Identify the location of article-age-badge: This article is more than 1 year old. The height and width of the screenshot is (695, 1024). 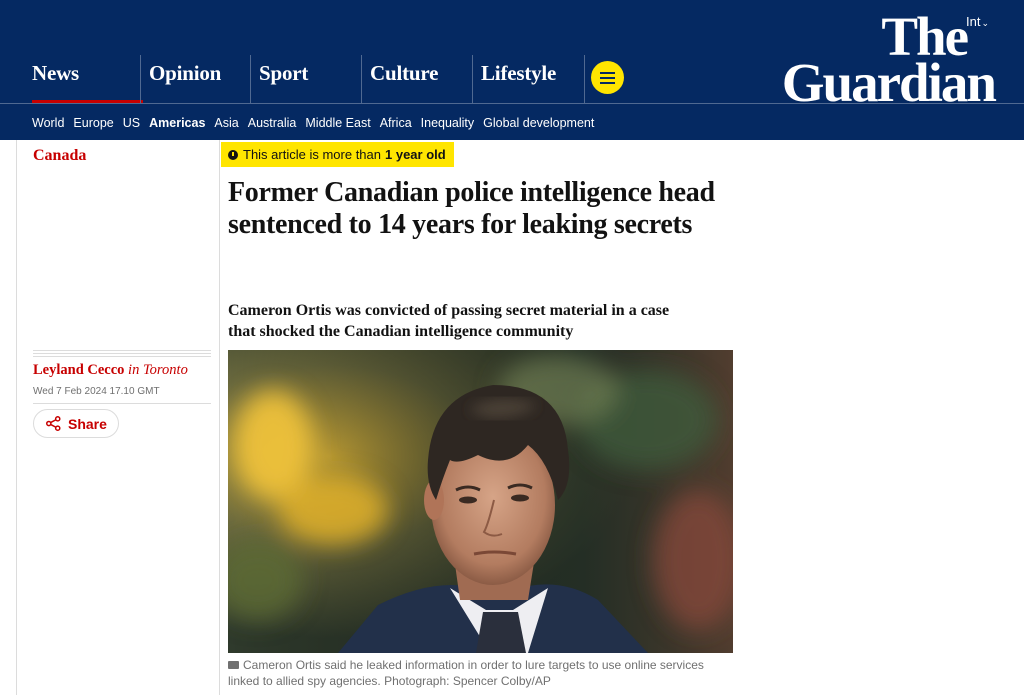
(337, 154).